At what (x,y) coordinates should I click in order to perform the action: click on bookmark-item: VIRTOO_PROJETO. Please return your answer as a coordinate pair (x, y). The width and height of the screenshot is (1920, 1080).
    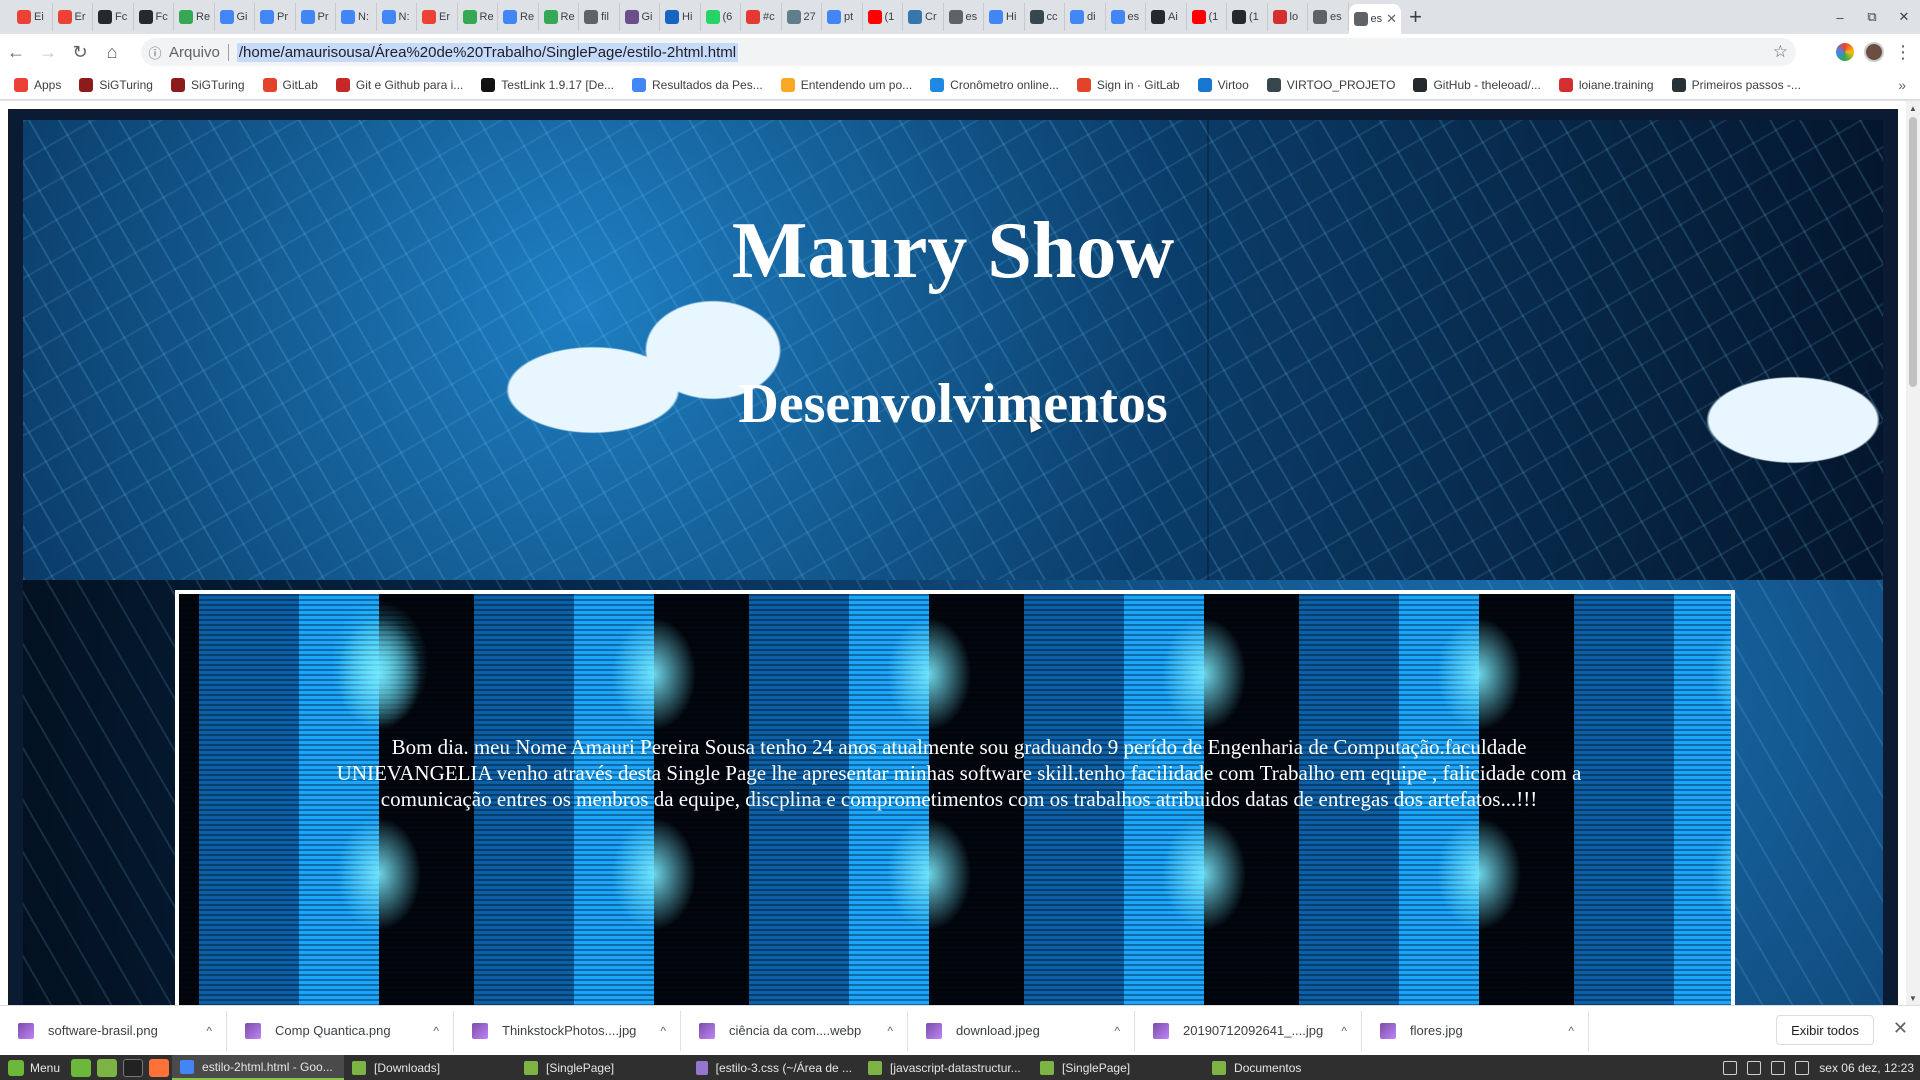
    Looking at the image, I should click on (1330, 84).